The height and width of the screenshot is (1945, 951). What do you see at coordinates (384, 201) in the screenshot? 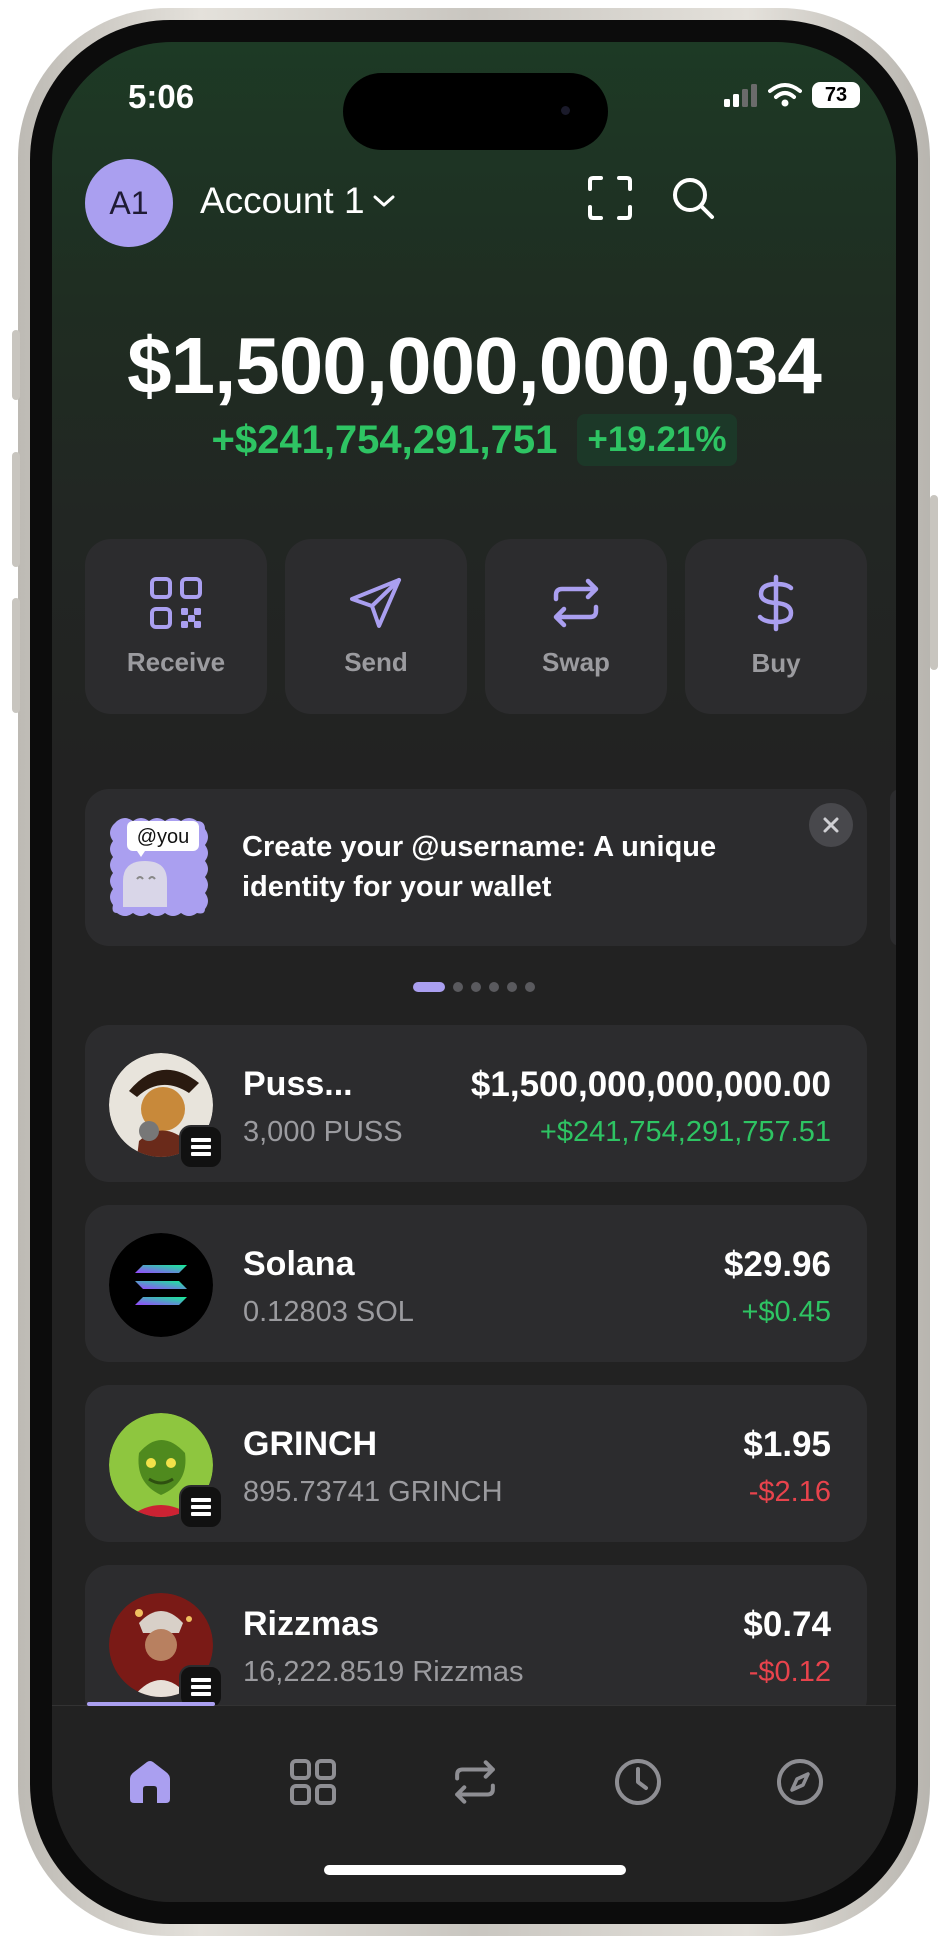
I see `chevron-down-icon` at bounding box center [384, 201].